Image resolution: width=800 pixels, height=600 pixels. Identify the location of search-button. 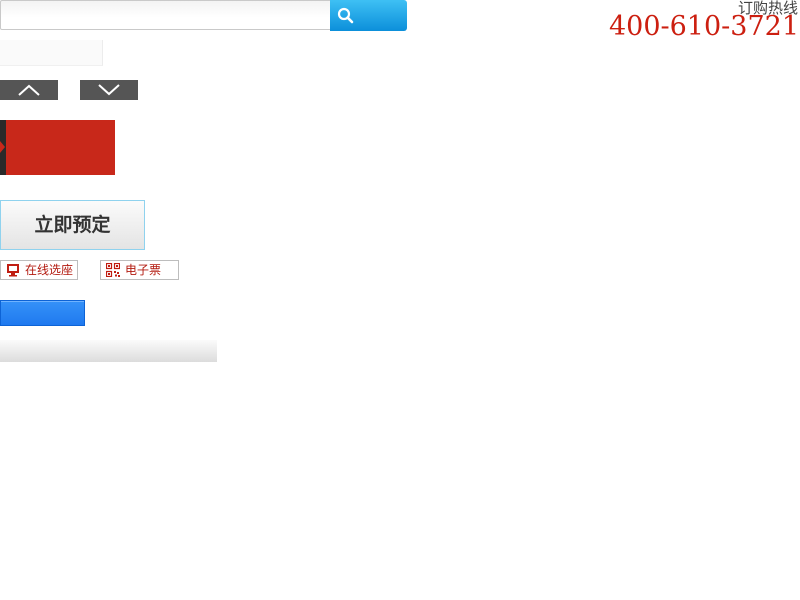
(368, 15).